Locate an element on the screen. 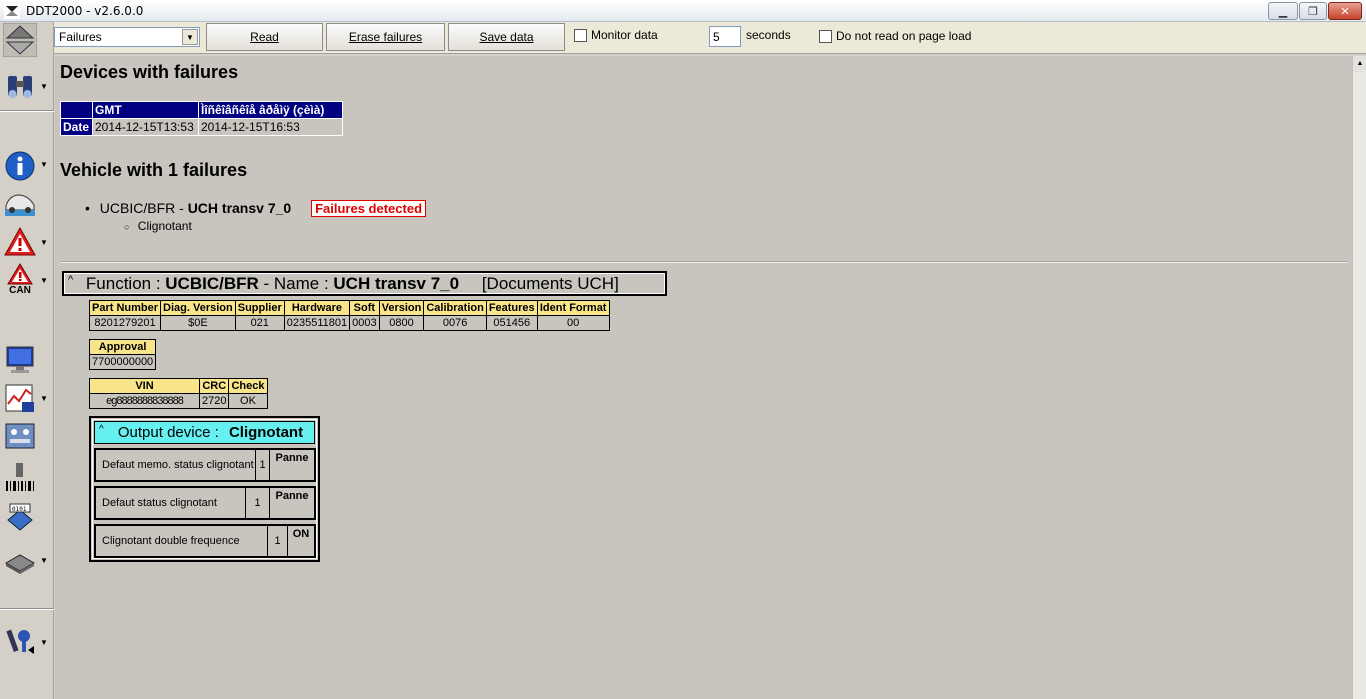 The width and height of the screenshot is (1366, 699). nav-arrows-button is located at coordinates (20, 40).